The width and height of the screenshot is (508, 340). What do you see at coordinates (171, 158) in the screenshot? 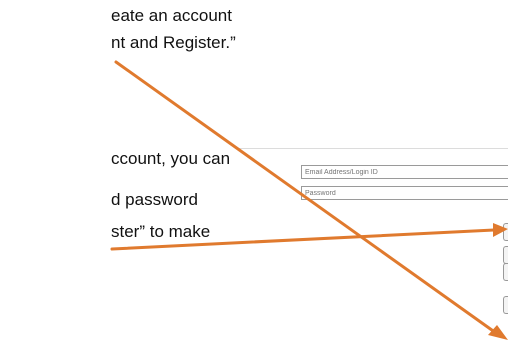
I see `doc-line-3: ccount, you can` at bounding box center [171, 158].